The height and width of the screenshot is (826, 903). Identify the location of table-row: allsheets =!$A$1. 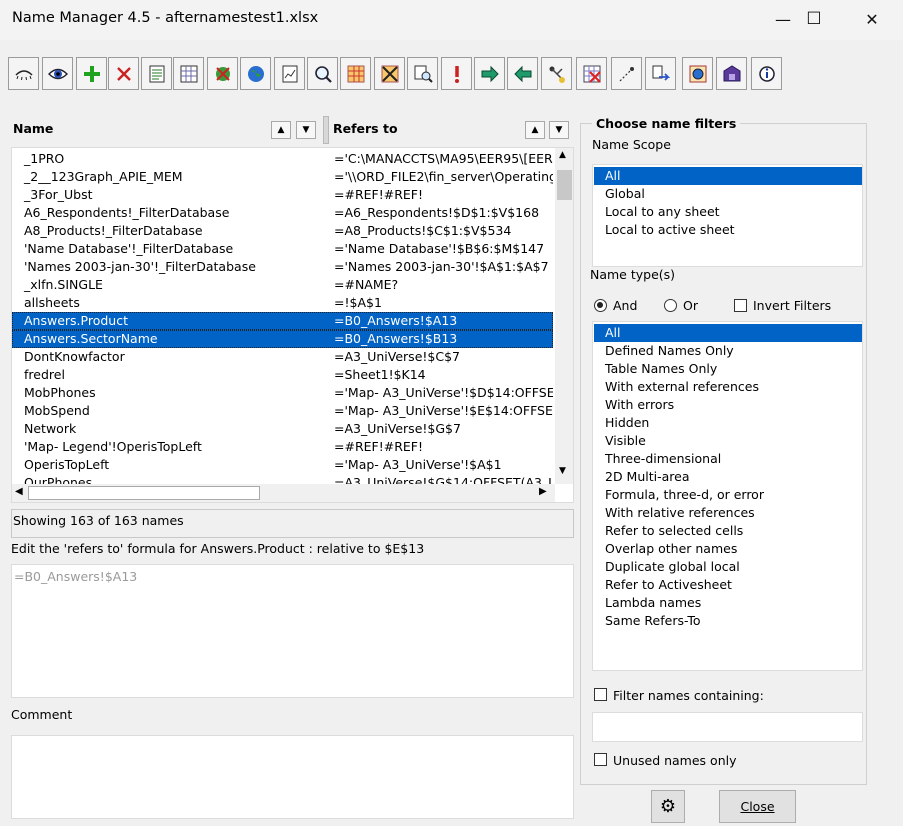
(282, 303).